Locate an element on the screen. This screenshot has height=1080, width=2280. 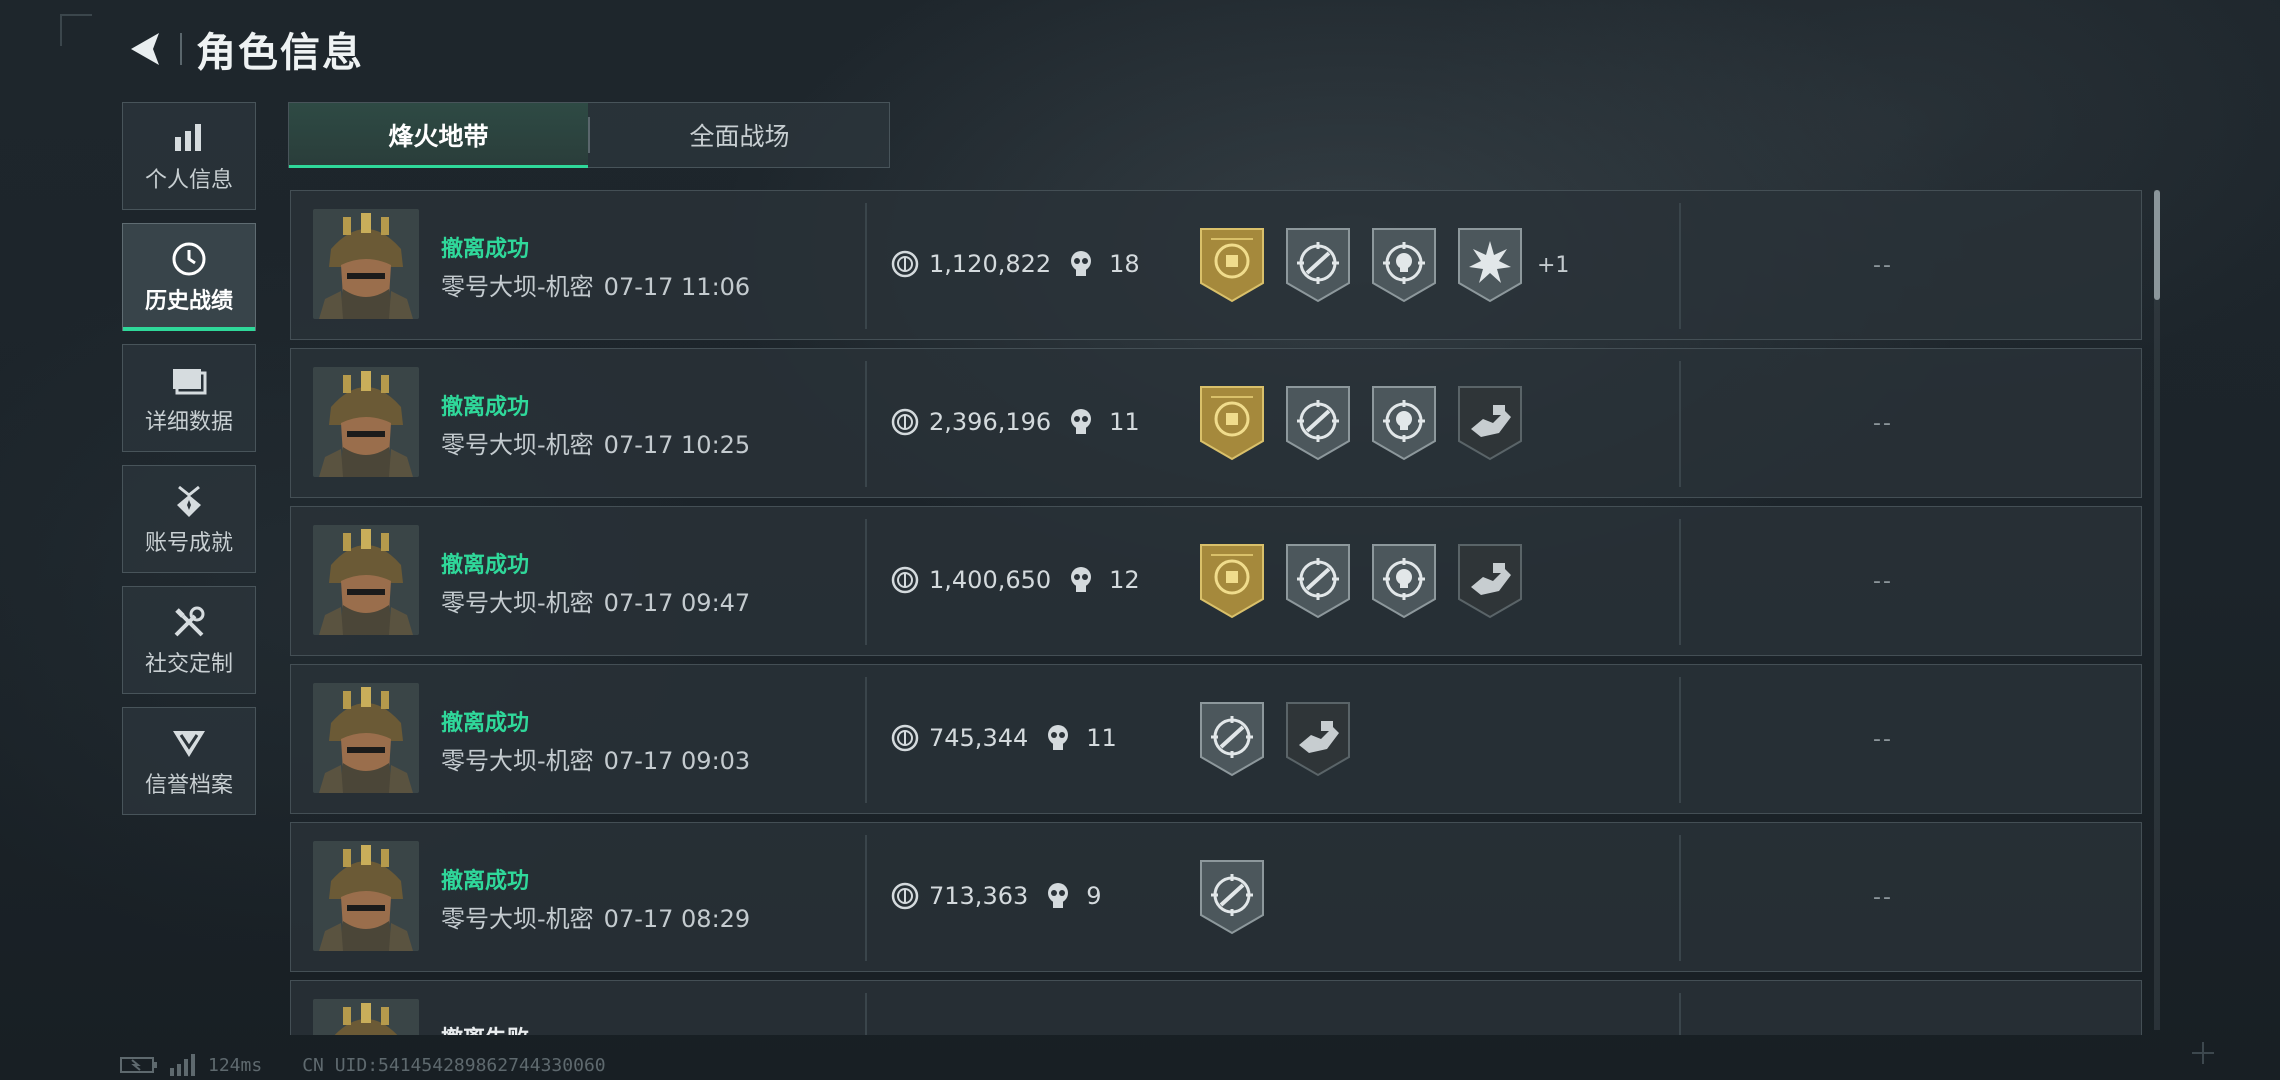
match-record-row: 撤离成功 零号大坝-机密 07-17 11:06 1,120,822 18 +1 -- is located at coordinates (1216, 265).